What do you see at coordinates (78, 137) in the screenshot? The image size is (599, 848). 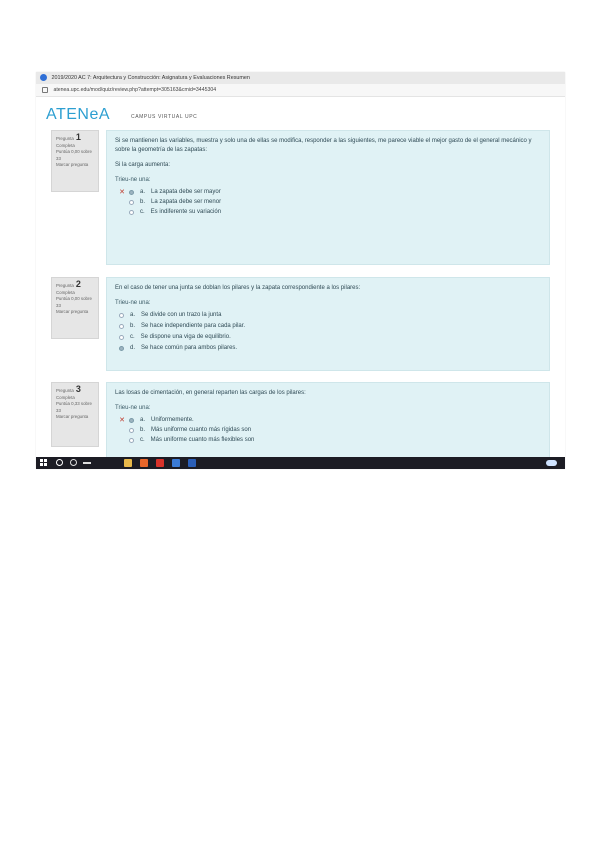 I see `question-number: 1` at bounding box center [78, 137].